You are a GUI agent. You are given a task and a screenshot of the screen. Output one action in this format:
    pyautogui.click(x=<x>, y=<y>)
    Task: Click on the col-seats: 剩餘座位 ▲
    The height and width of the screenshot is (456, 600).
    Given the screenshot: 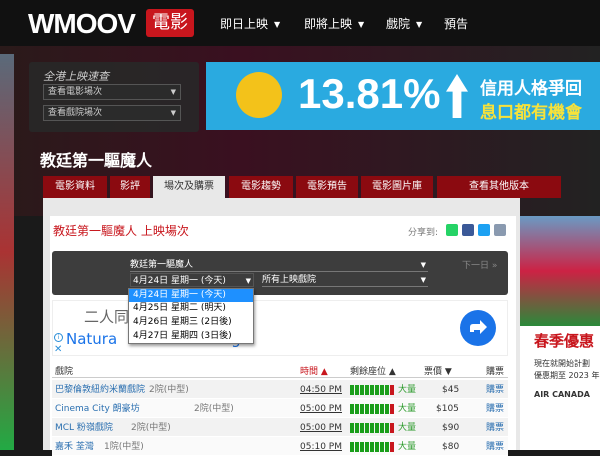 What is the action you would take?
    pyautogui.click(x=373, y=370)
    